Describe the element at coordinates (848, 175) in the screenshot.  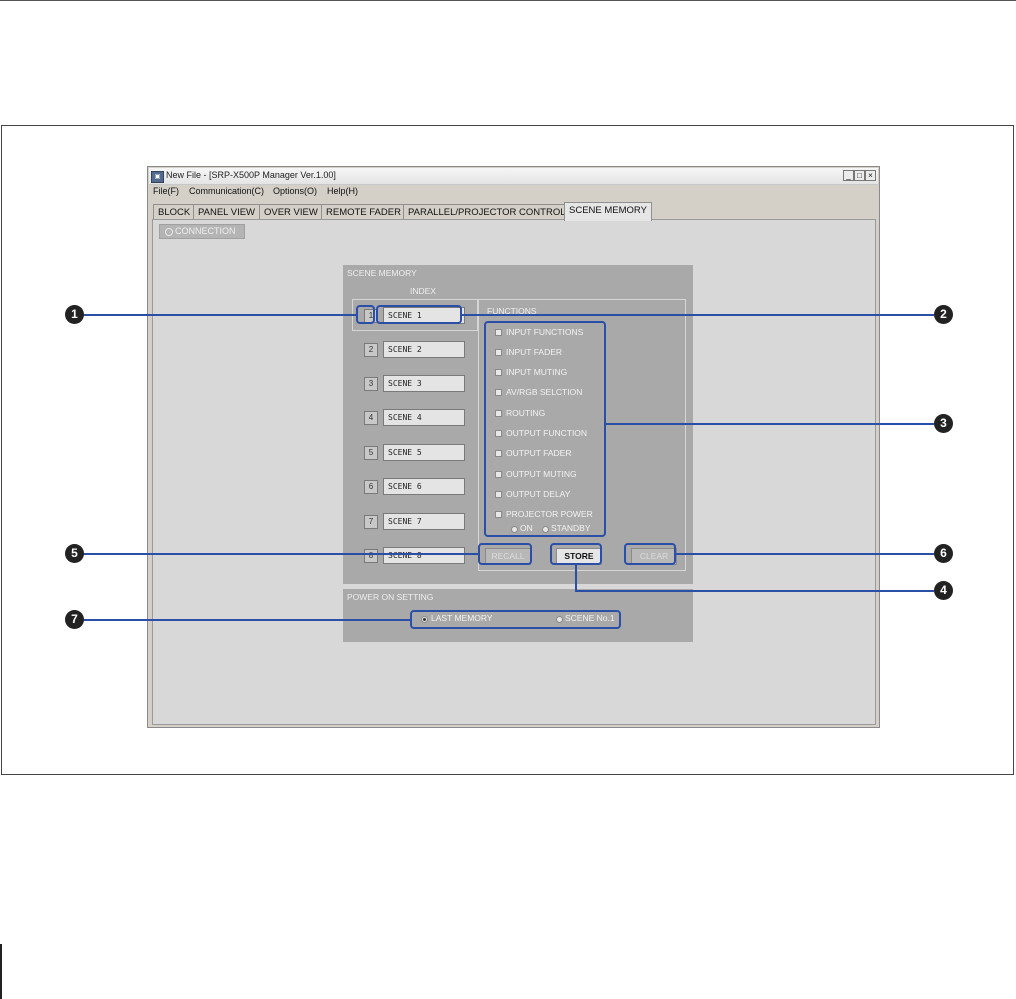
I see `minimize-button: _` at that location.